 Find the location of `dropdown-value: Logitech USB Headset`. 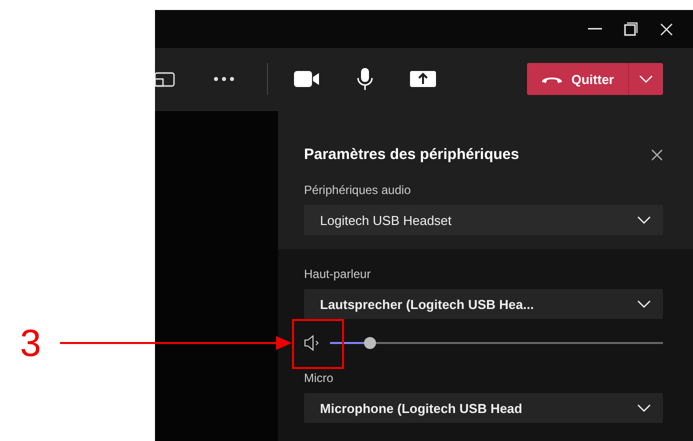

dropdown-value: Logitech USB Headset is located at coordinates (386, 220).